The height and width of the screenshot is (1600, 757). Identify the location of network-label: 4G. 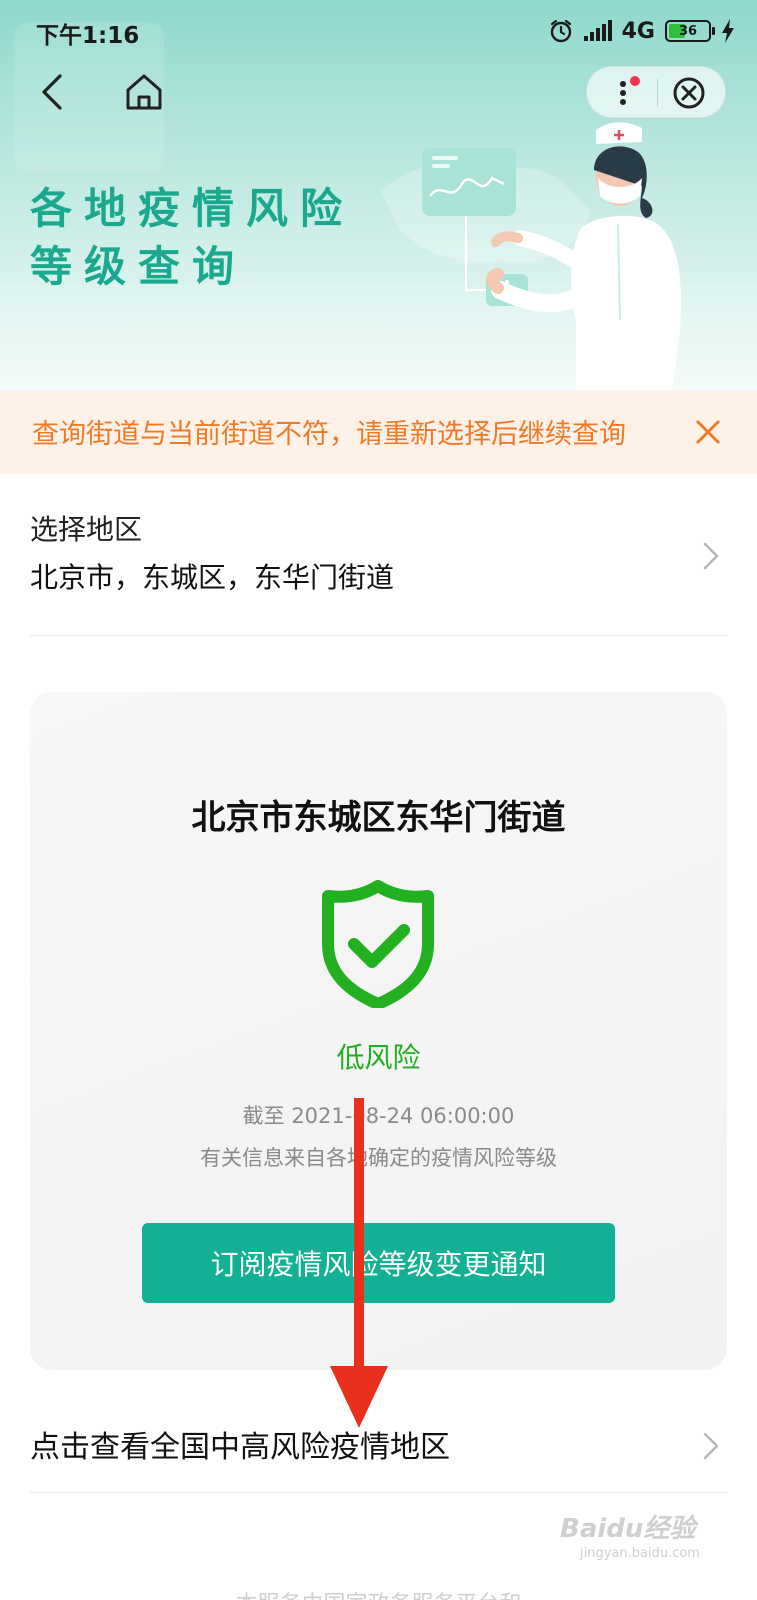
(638, 31).